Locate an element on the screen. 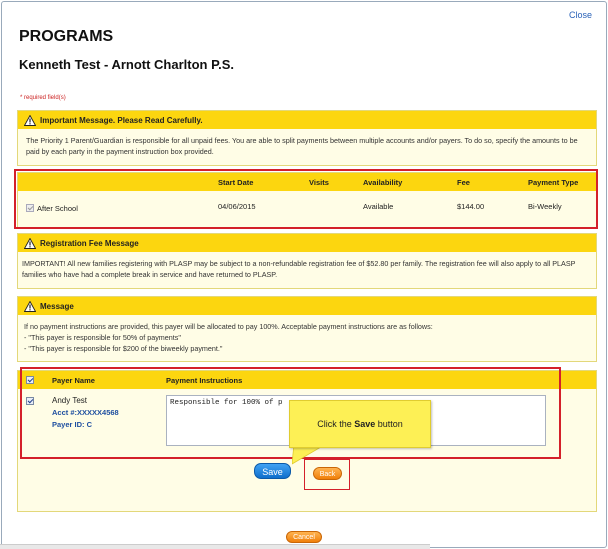 The image size is (608, 549). close-link: Close is located at coordinates (580, 15).